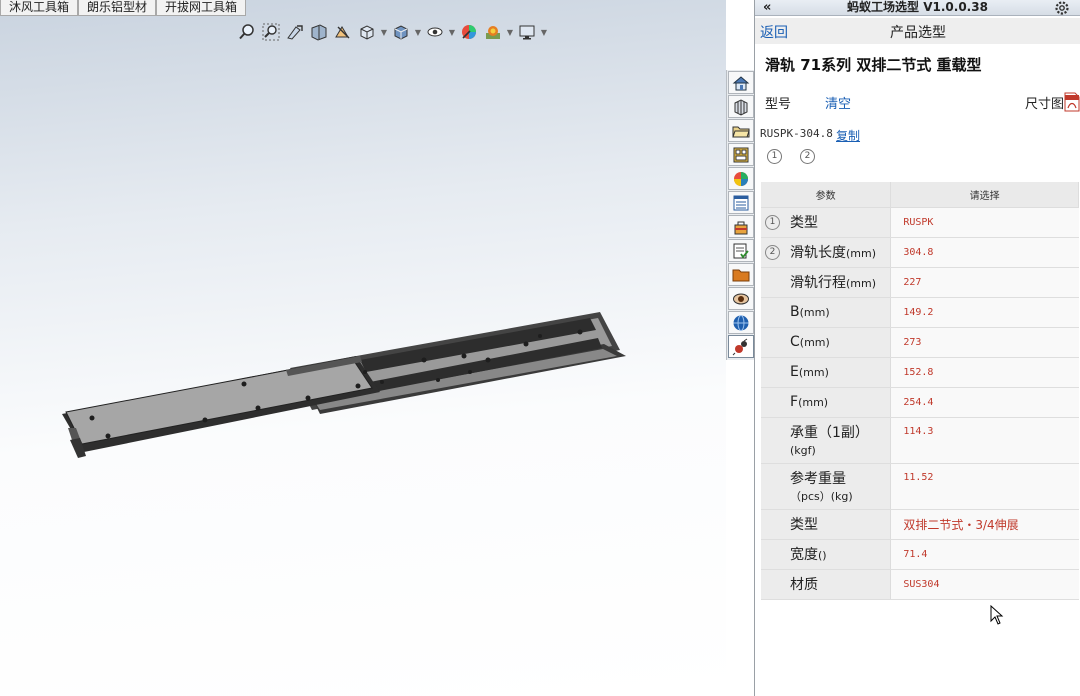 The height and width of the screenshot is (696, 1080). Describe the element at coordinates (772, 252) in the screenshot. I see `row-step-number: 2` at that location.